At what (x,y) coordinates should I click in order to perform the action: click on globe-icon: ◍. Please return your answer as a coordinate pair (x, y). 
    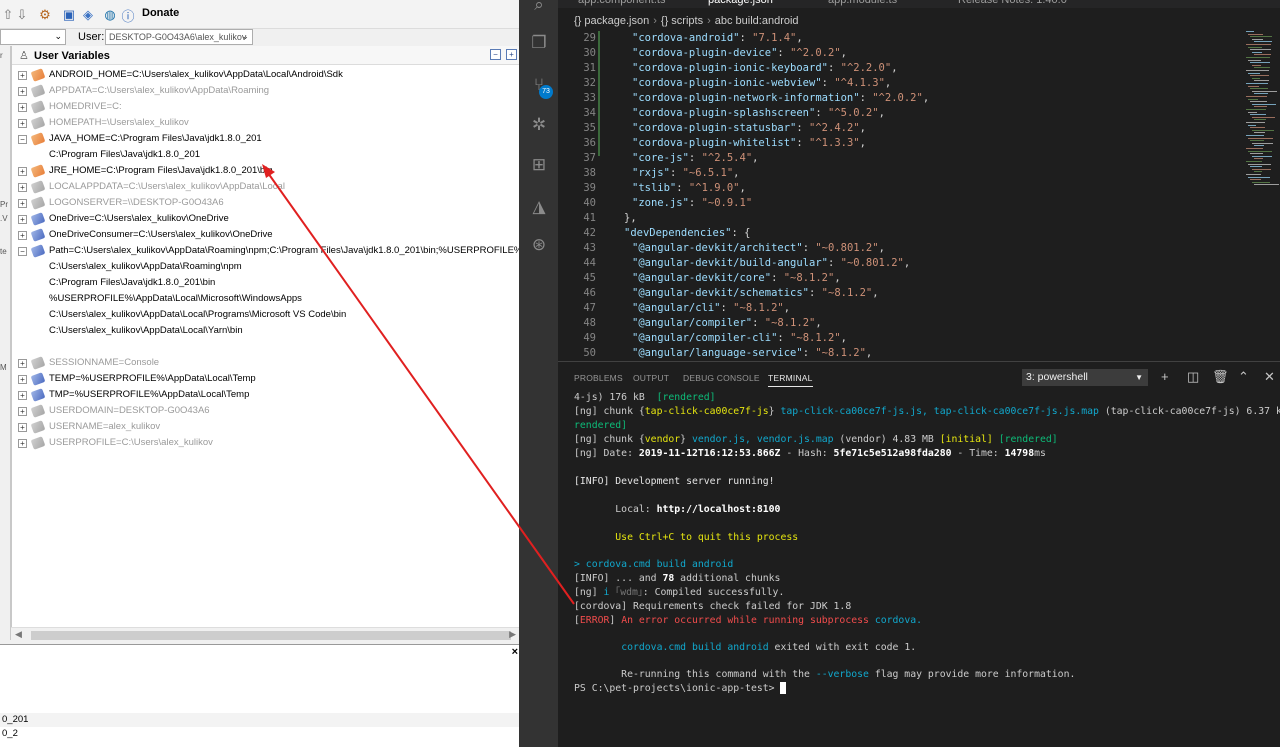
    Looking at the image, I should click on (110, 15).